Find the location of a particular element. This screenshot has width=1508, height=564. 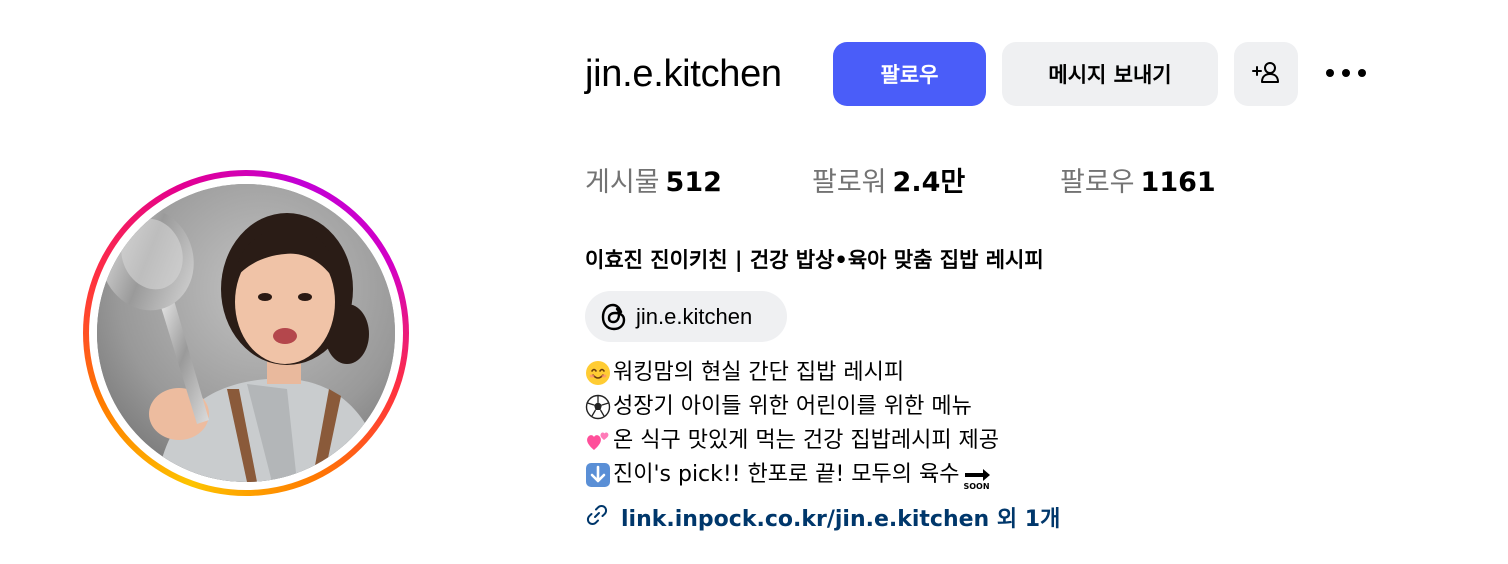

add-user-icon is located at coordinates (1266, 74).